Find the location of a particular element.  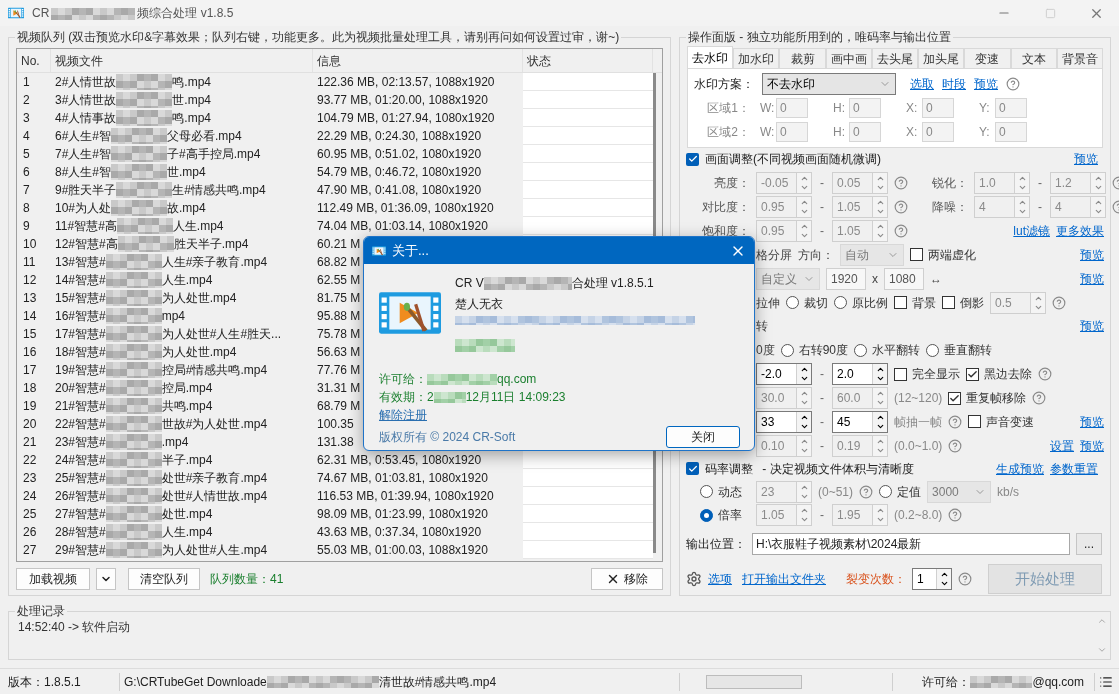

table-cell-text: 2 is located at coordinates (26, 100).